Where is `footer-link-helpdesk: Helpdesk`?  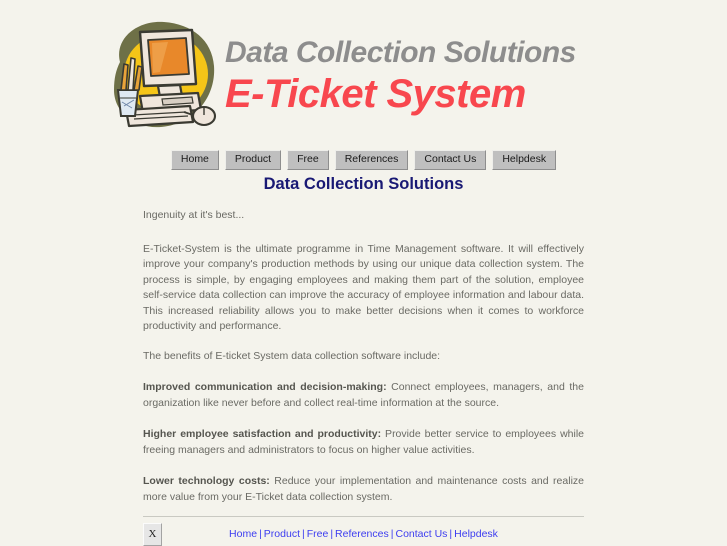
footer-link-helpdesk: Helpdesk is located at coordinates (476, 534).